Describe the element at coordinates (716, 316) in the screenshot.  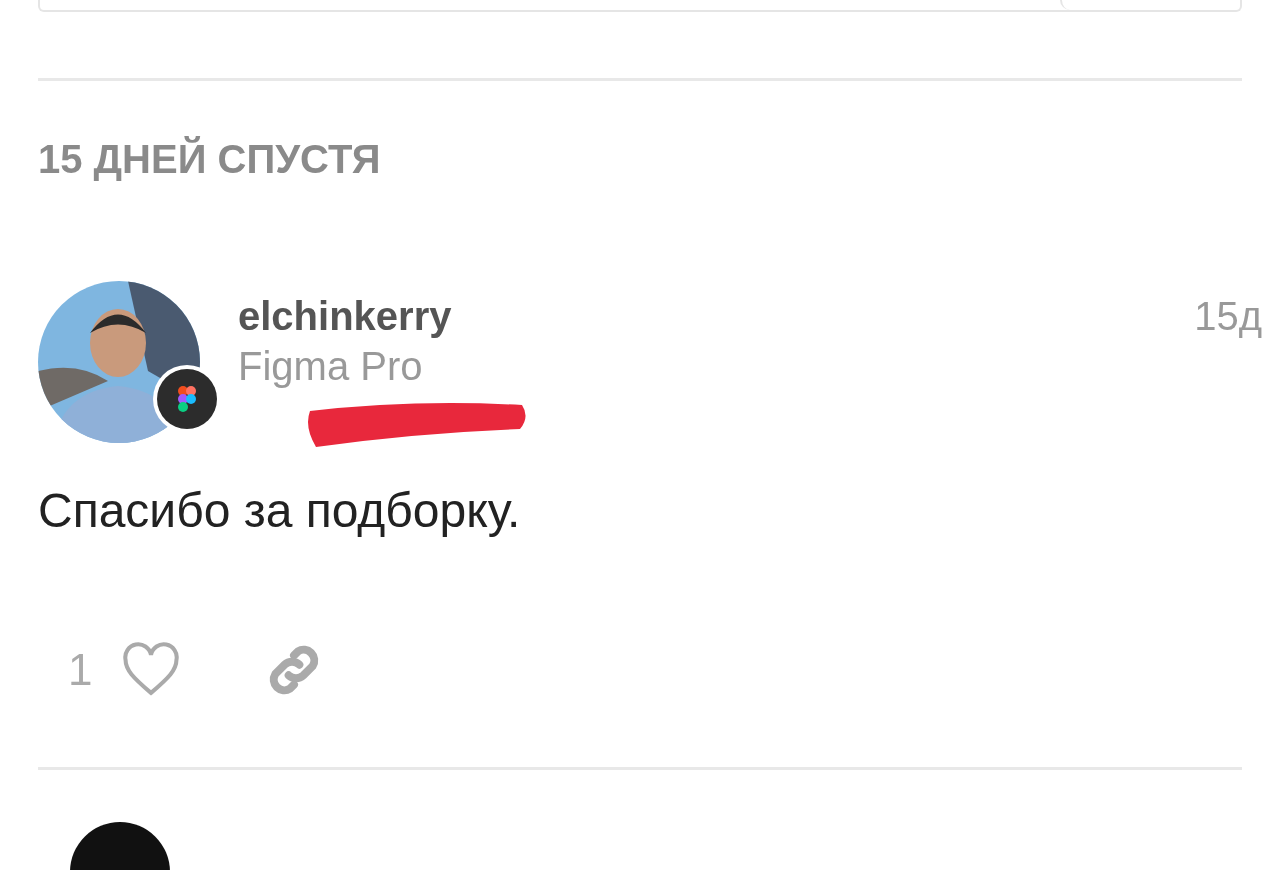
I see `username: elchinkerry` at that location.